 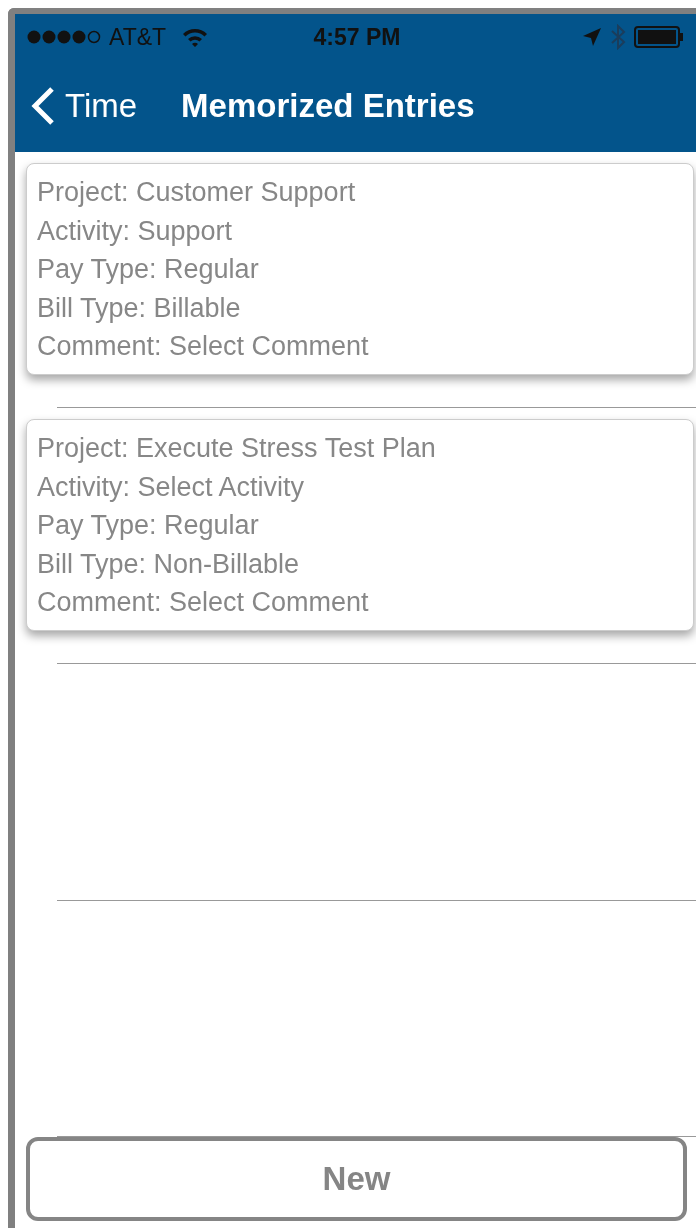 I want to click on new-button: New, so click(x=356, y=1179).